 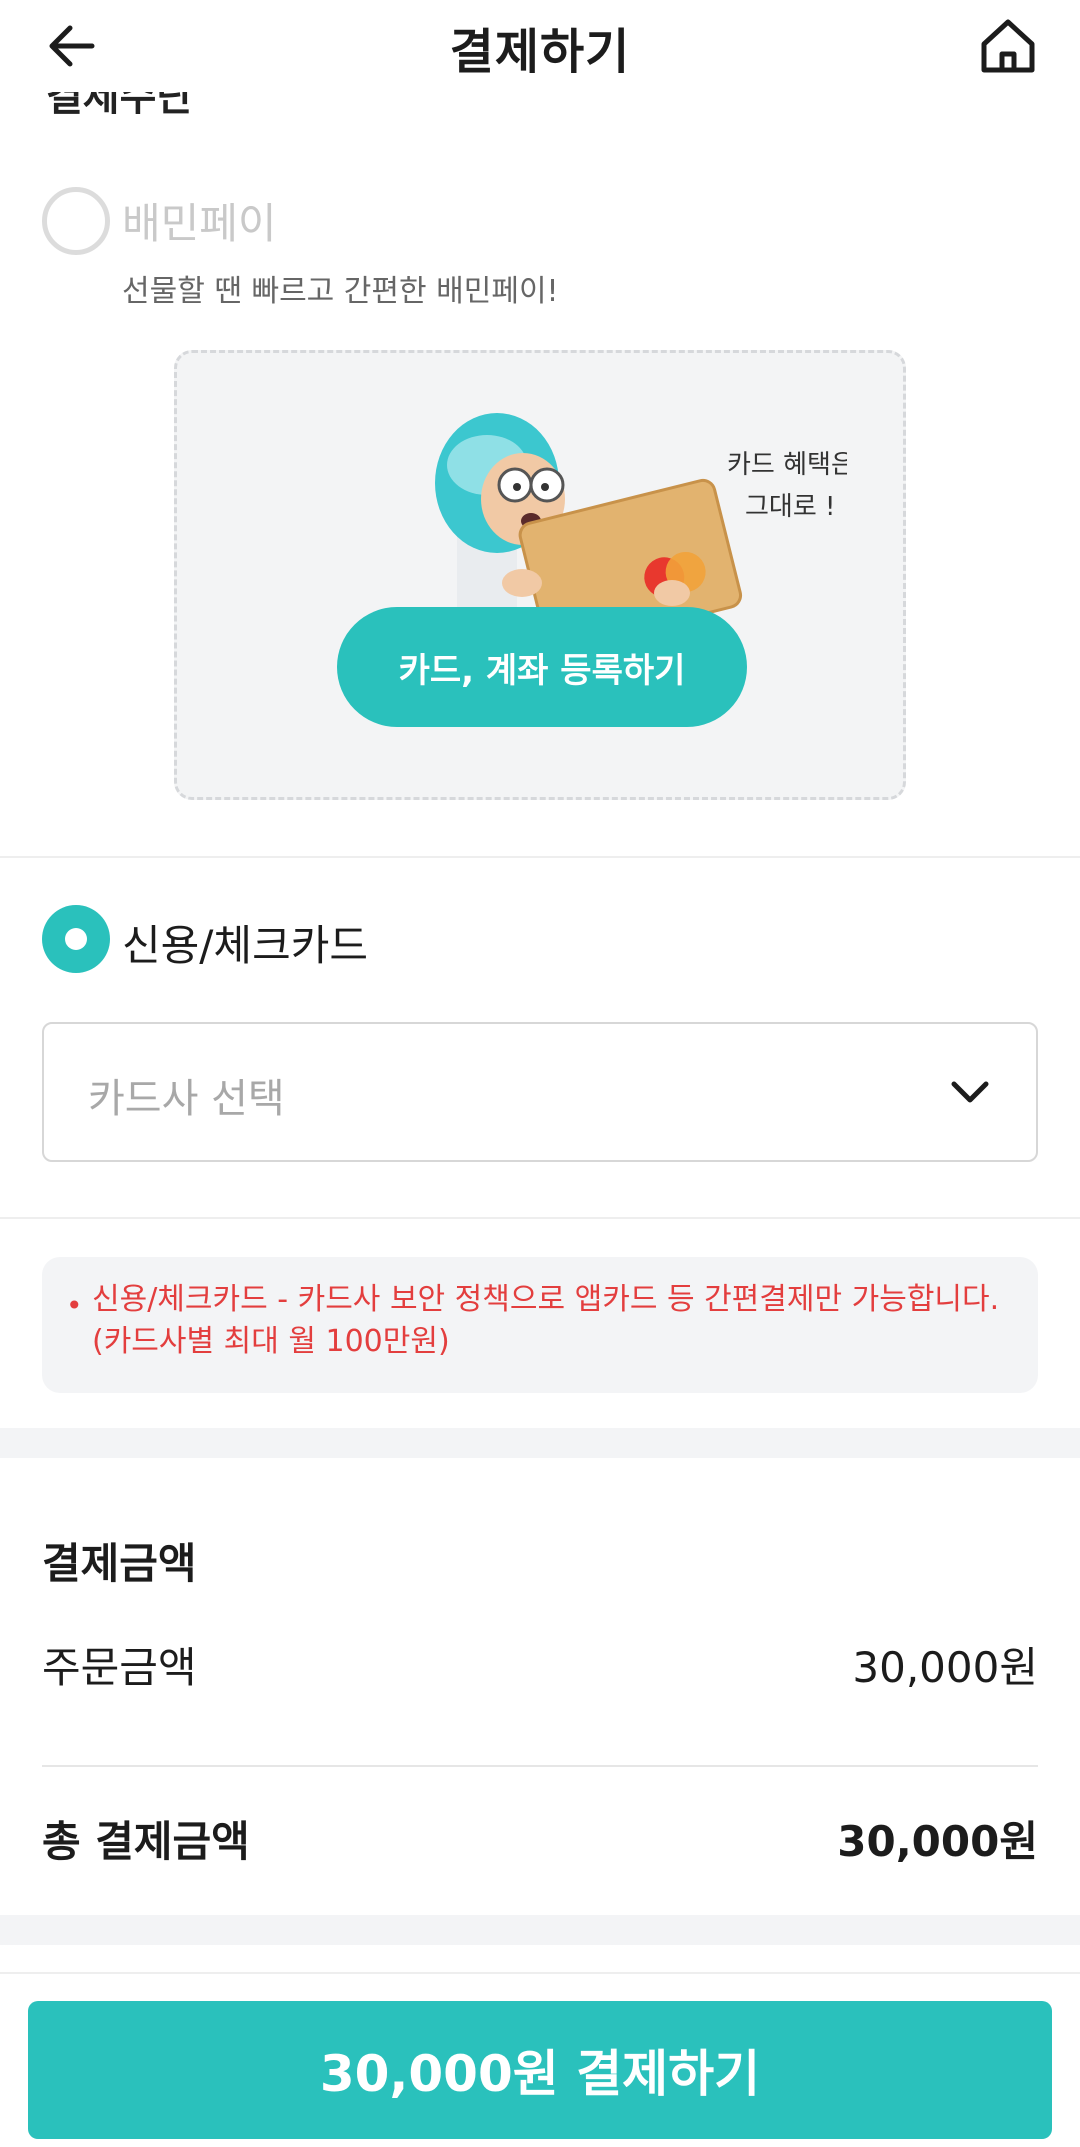 I want to click on total-amount-label: 총 결제금액, so click(x=146, y=1841).